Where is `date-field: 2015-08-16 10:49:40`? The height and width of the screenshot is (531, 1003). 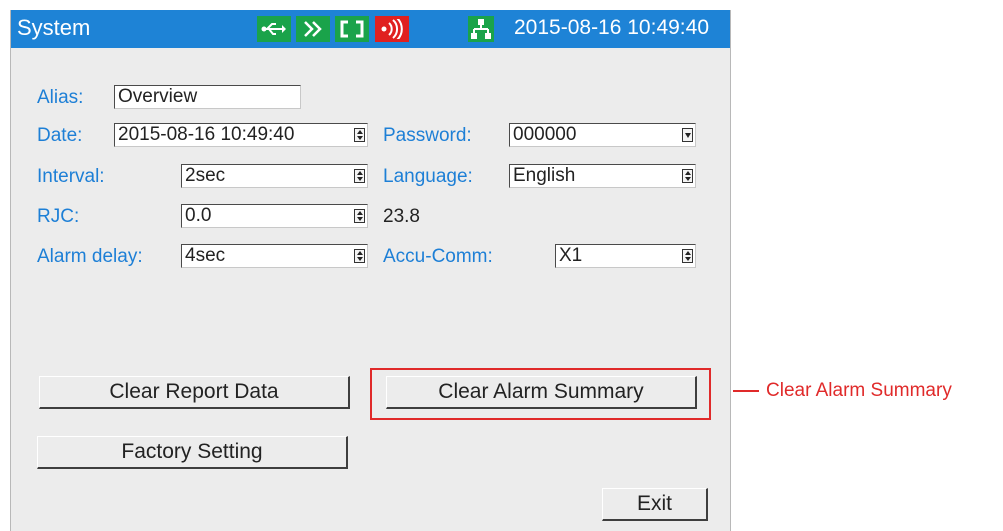 date-field: 2015-08-16 10:49:40 is located at coordinates (241, 135).